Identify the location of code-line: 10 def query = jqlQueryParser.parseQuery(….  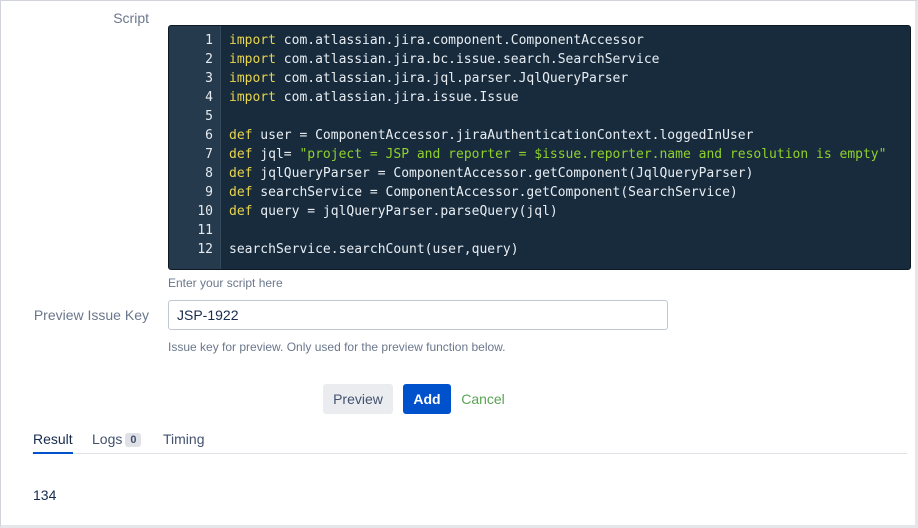
(539, 211).